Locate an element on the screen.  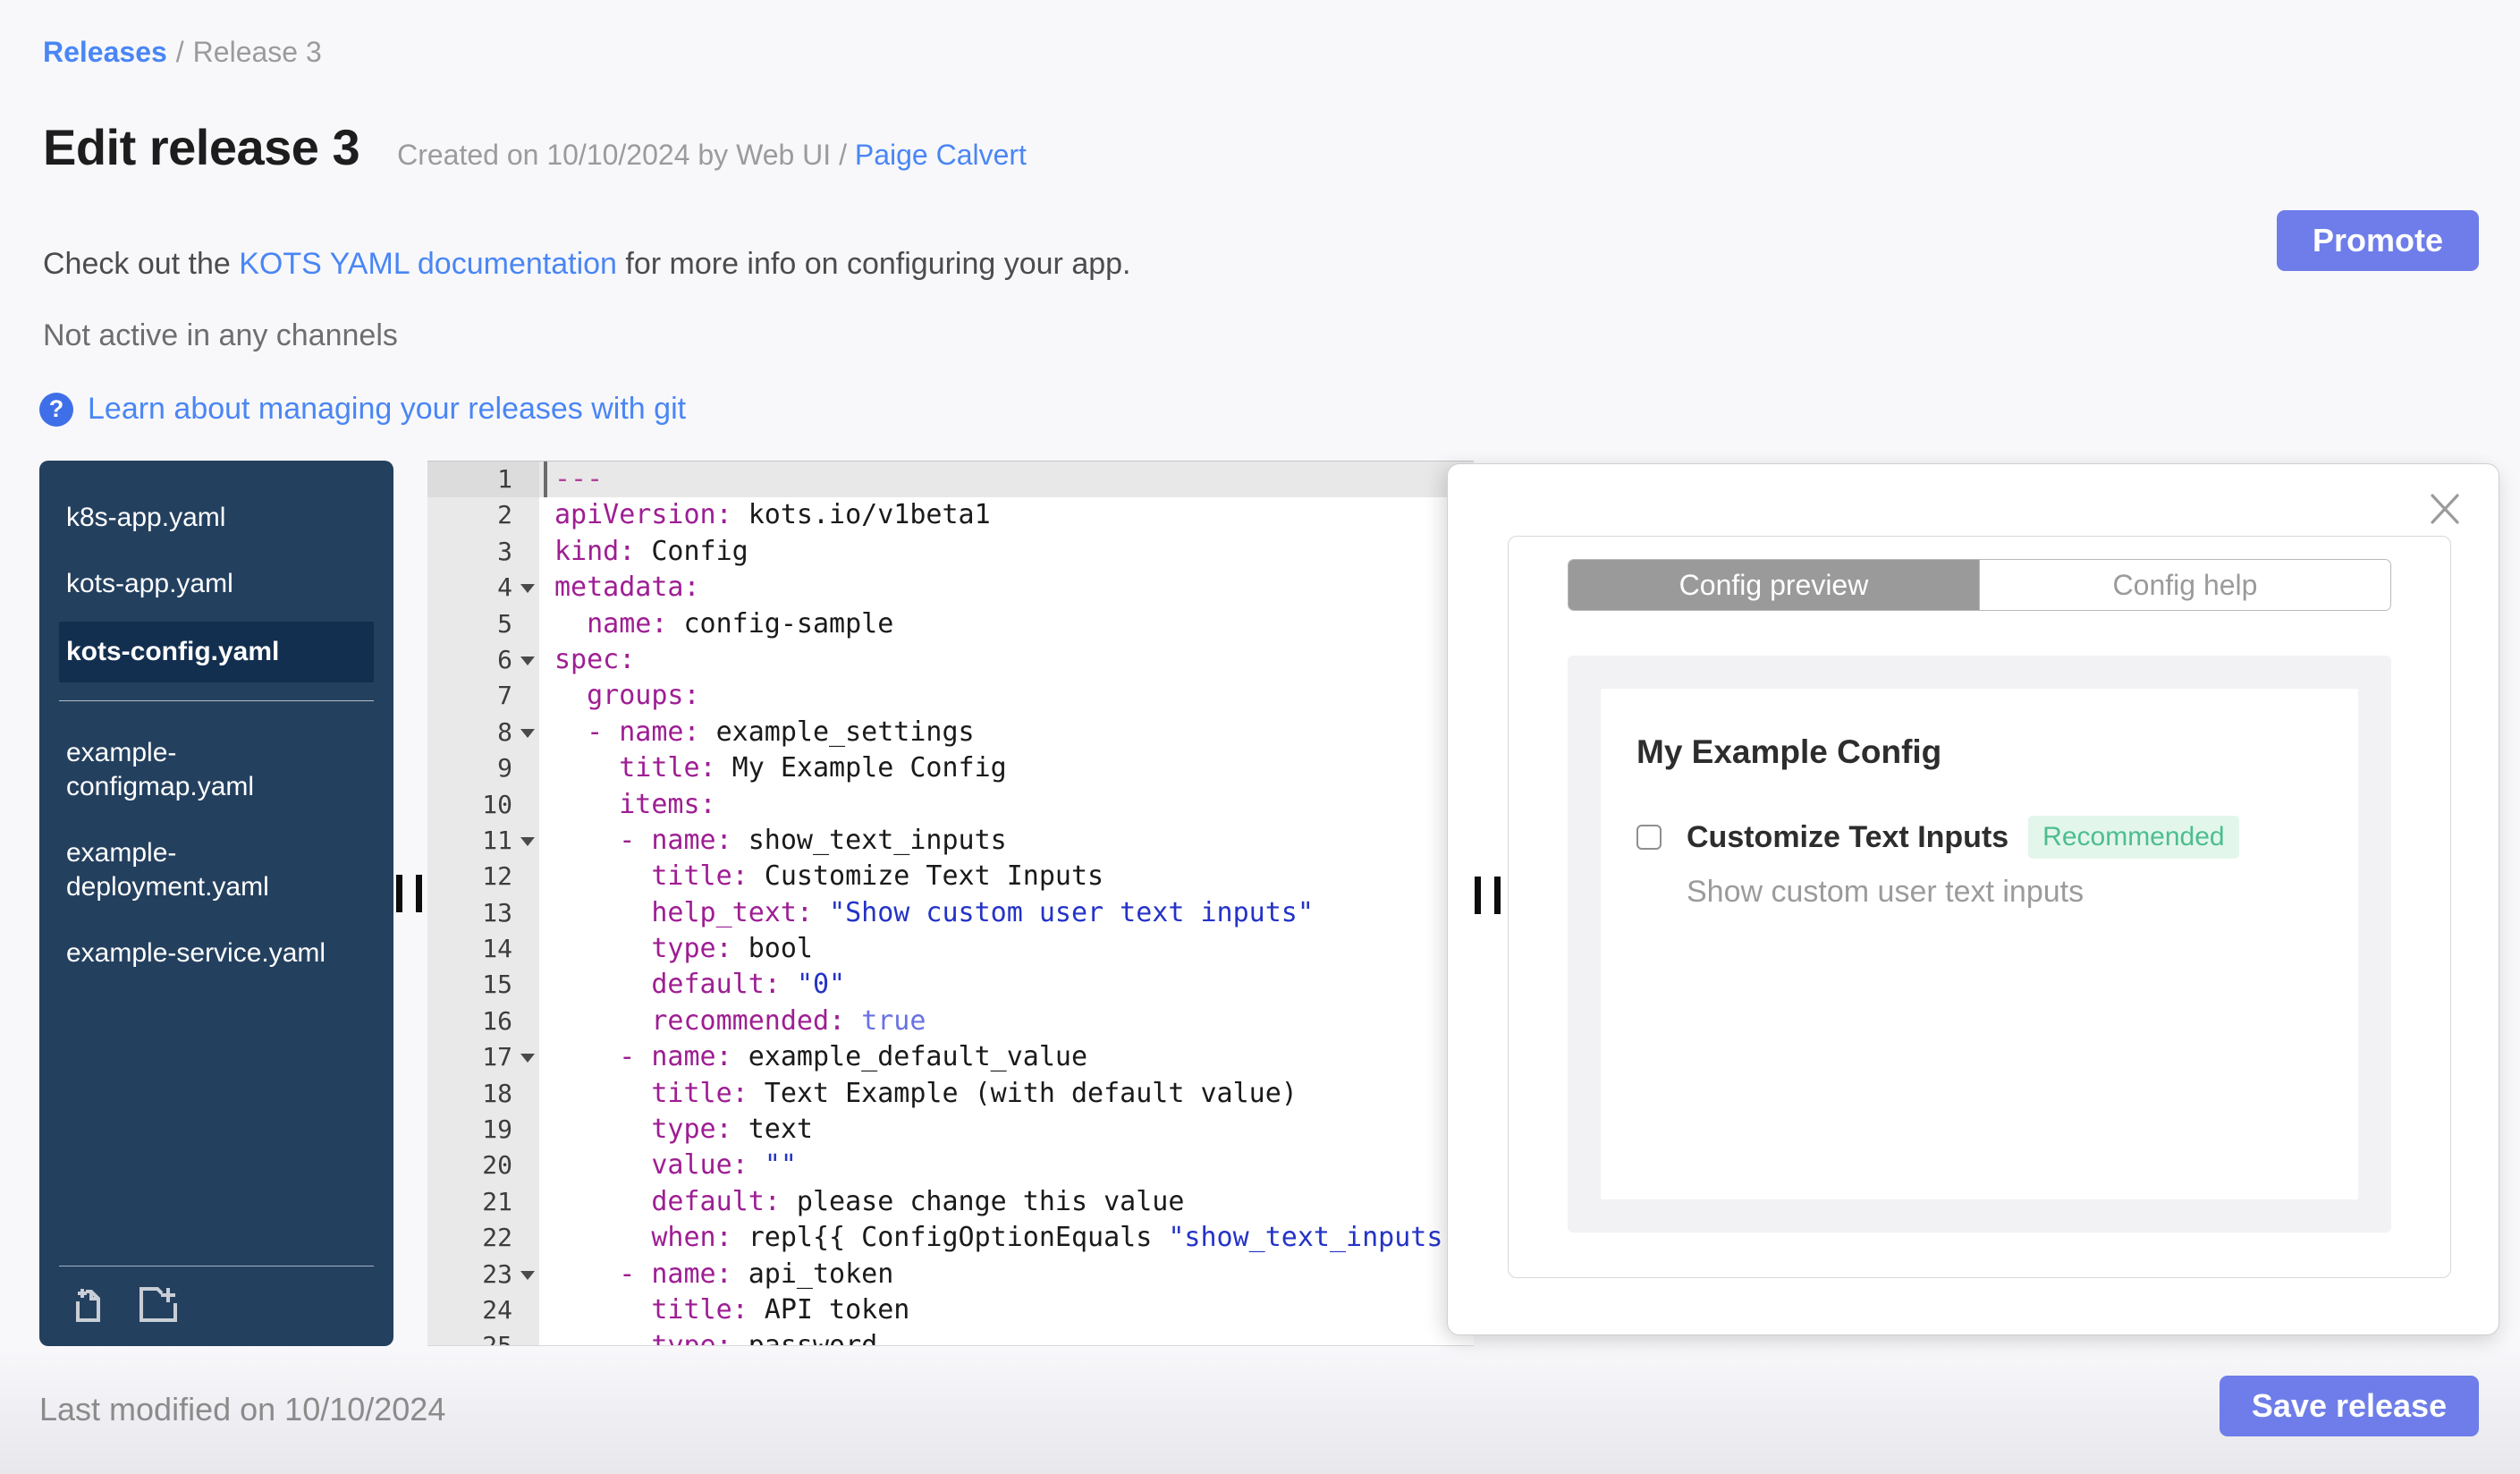
sidebar-file-example-service.yaml: example-service.yaml is located at coordinates (216, 953).